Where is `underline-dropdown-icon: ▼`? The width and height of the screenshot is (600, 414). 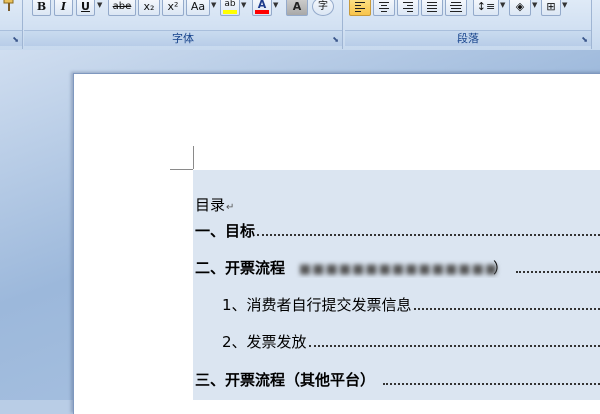
underline-dropdown-icon: ▼ is located at coordinates (99, 5).